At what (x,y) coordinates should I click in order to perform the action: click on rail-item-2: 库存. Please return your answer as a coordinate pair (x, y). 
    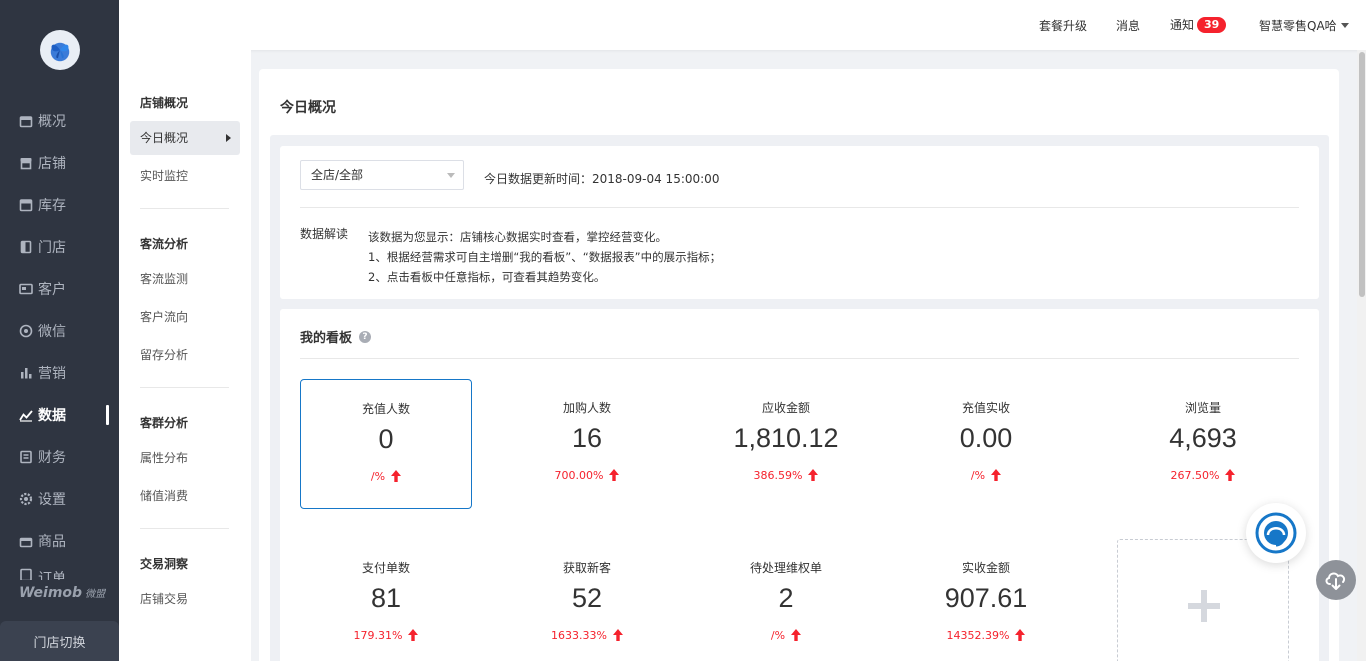
    Looking at the image, I should click on (59, 205).